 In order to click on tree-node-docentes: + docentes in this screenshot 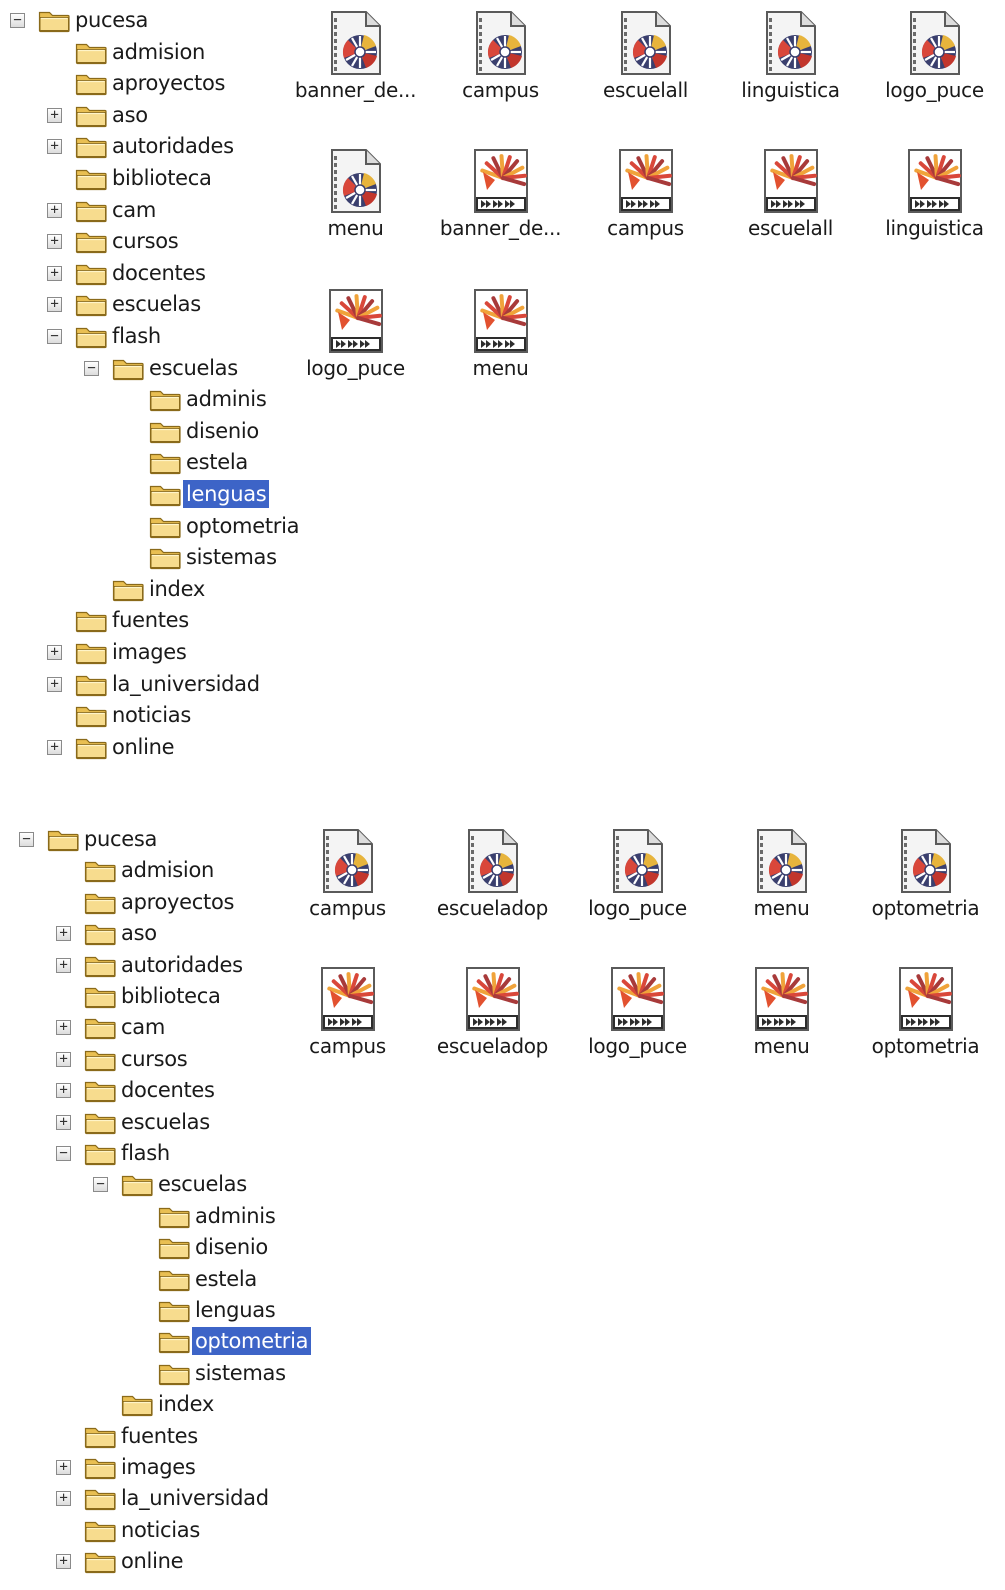, I will do `click(150, 273)`.